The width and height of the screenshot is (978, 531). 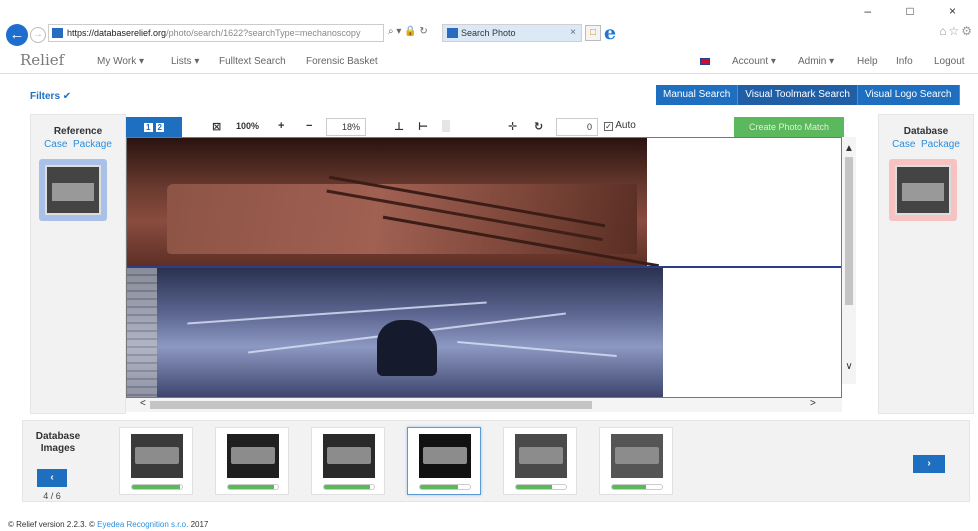 What do you see at coordinates (252, 61) in the screenshot?
I see `nav-fulltext-search: Fulltext Search` at bounding box center [252, 61].